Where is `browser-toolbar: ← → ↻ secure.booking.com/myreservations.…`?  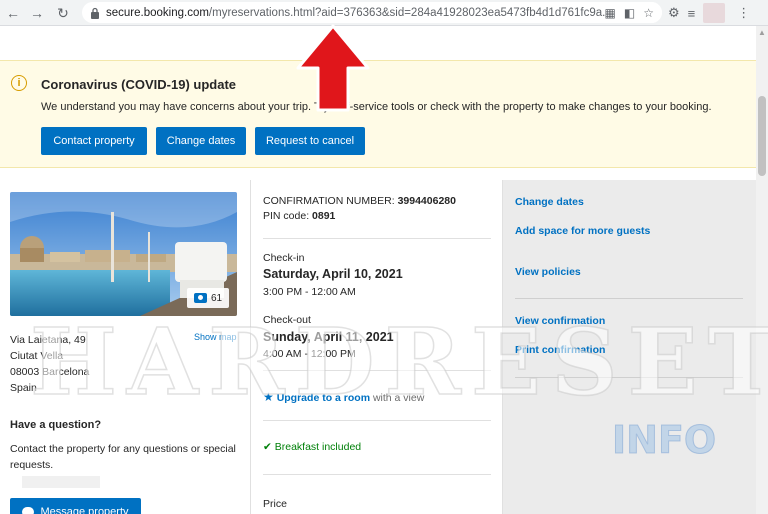
browser-toolbar: ← → ↻ secure.booking.com/myreservations.… is located at coordinates (384, 13).